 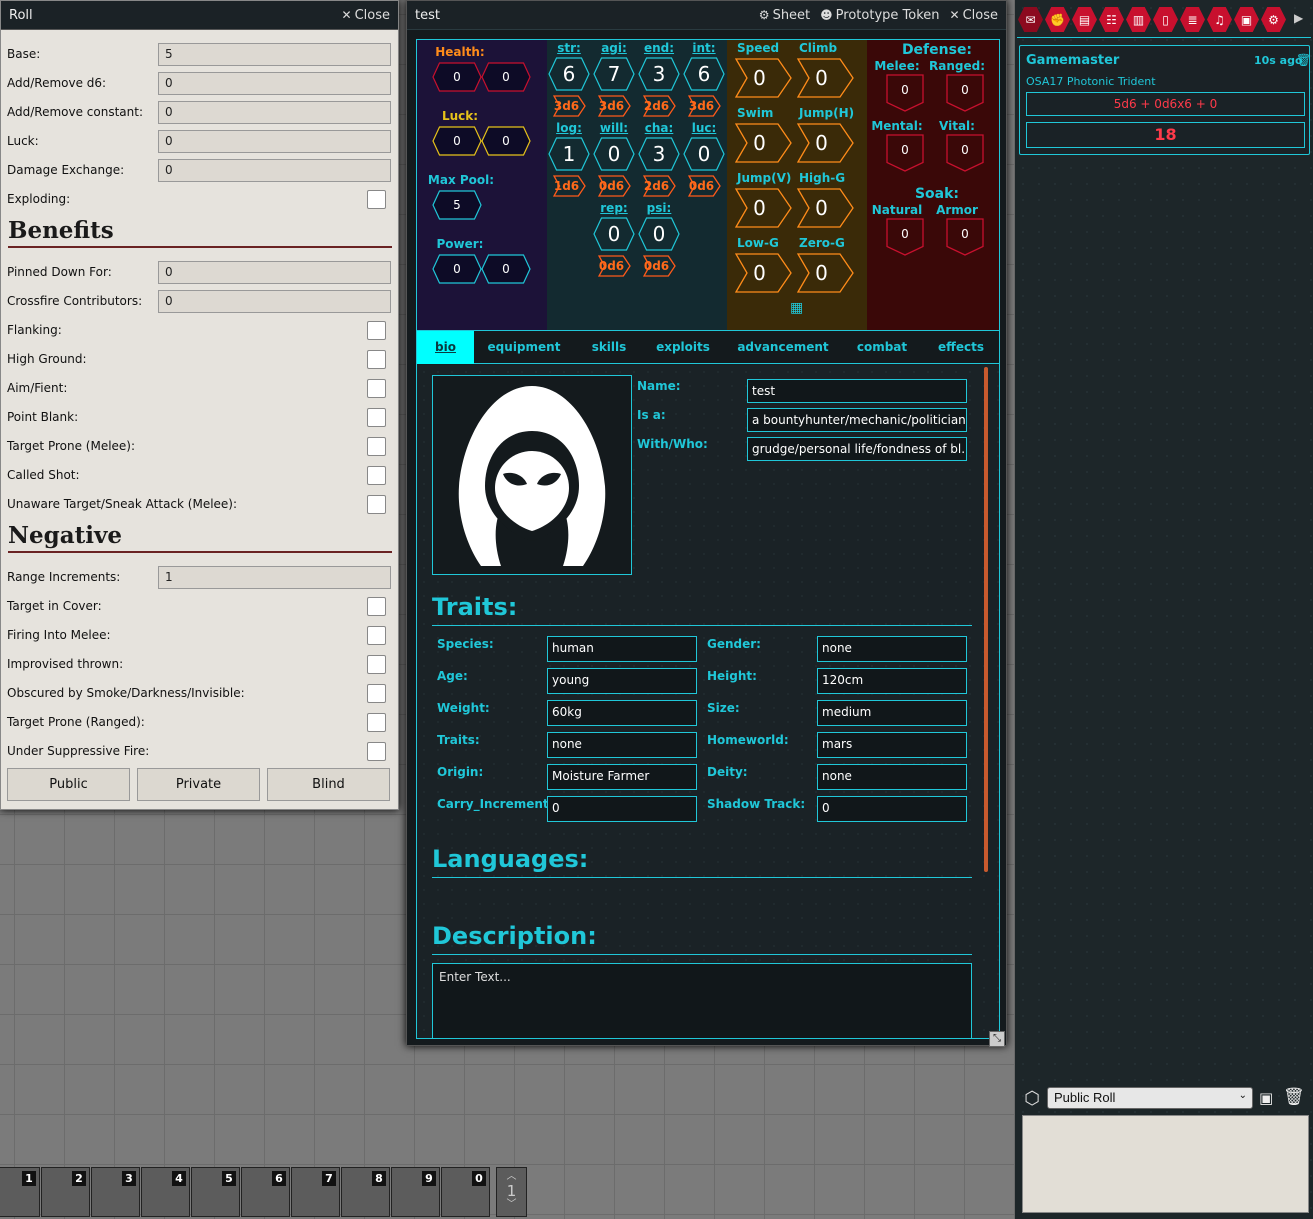 I want to click on macro-slot: 9, so click(x=415, y=1192).